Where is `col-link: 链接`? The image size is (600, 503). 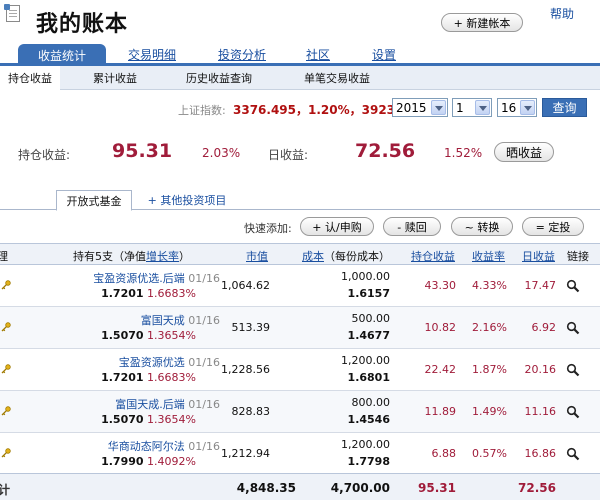 col-link: 链接 is located at coordinates (578, 256).